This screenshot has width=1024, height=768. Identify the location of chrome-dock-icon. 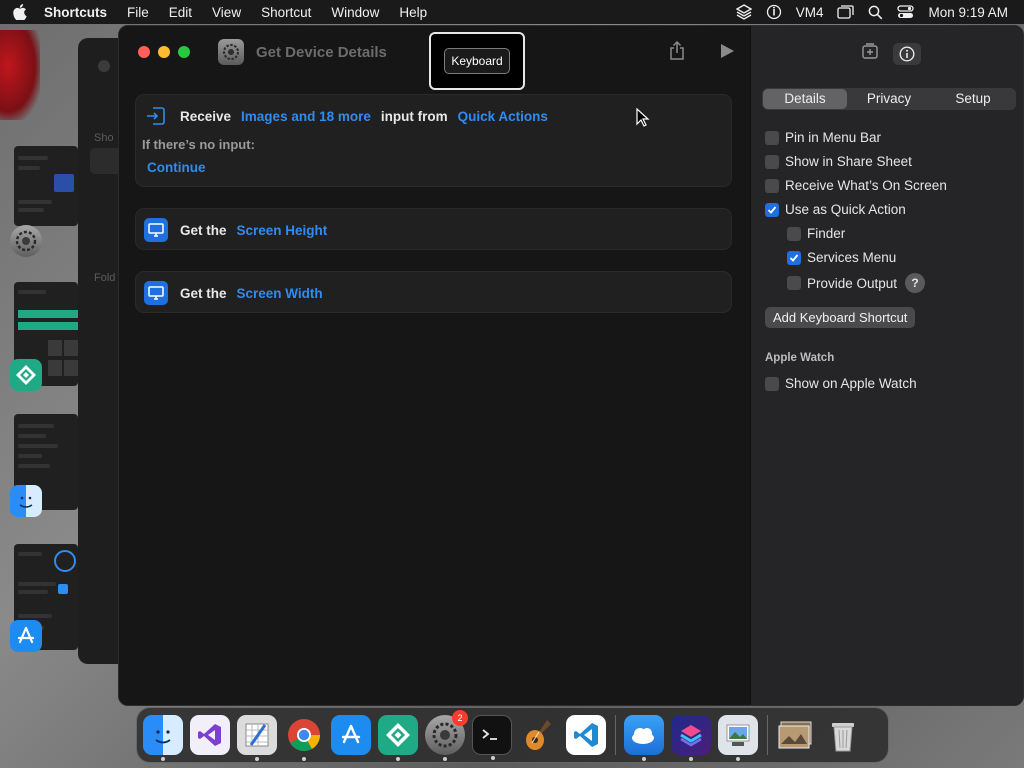
(304, 738).